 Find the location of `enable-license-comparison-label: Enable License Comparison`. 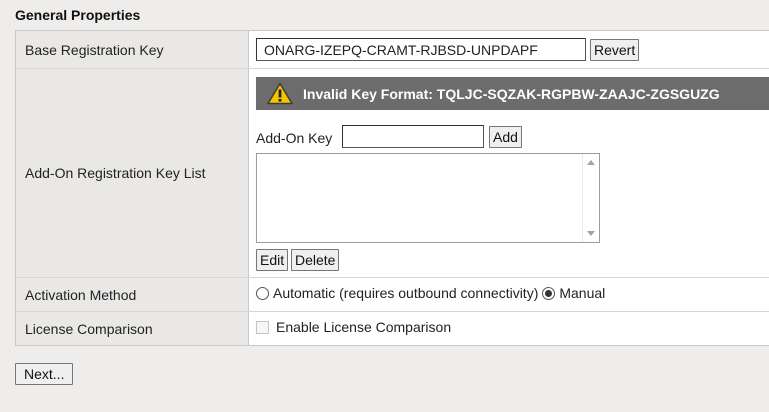

enable-license-comparison-label: Enable License Comparison is located at coordinates (363, 327).